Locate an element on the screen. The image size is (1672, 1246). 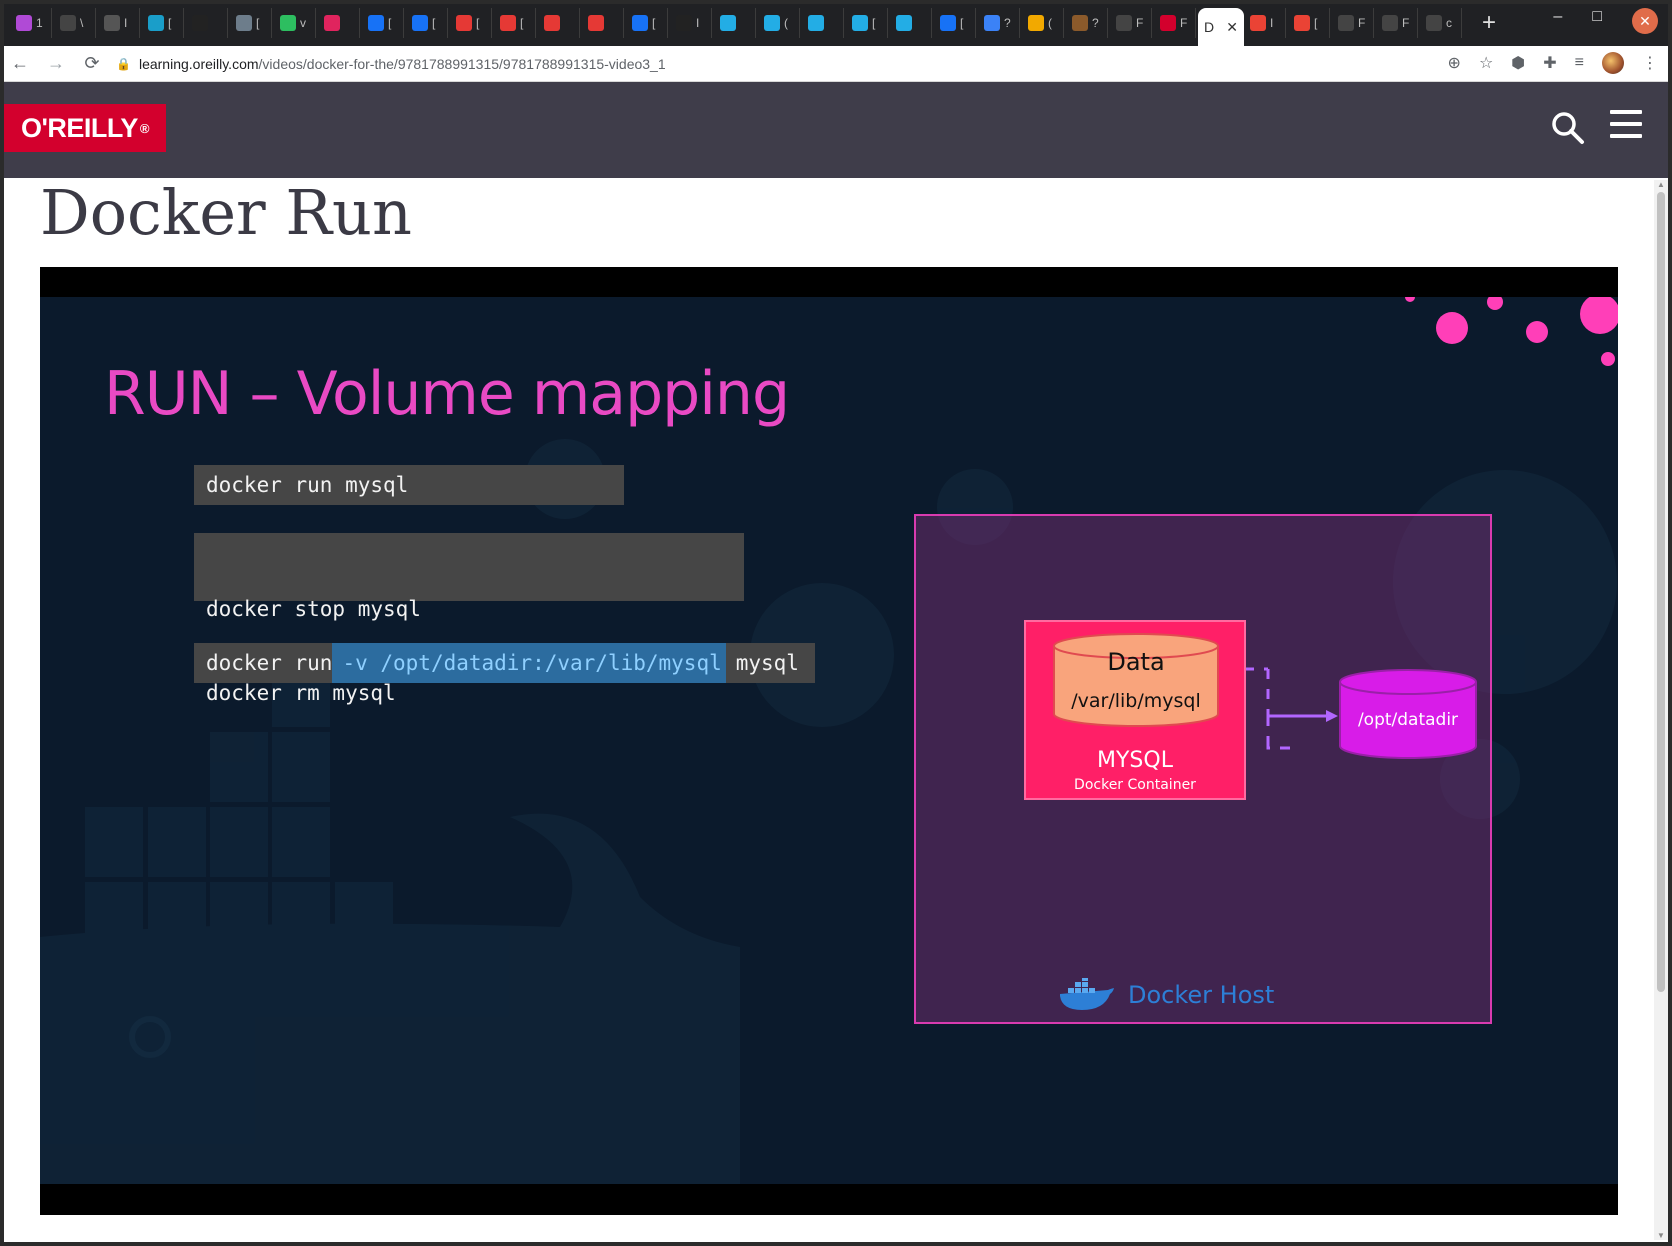
window-controls: – □ ✕ is located at coordinates (1605, 21).